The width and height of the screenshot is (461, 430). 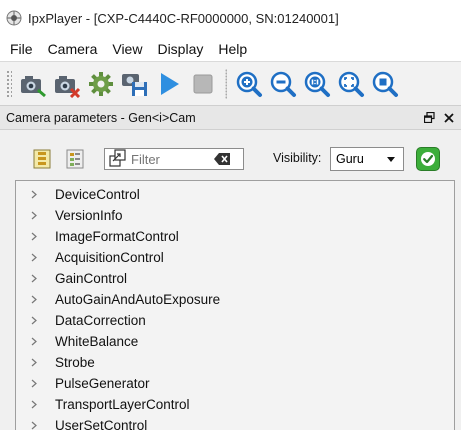 I want to click on tree-item-label: AcquisitionControl, so click(x=109, y=257).